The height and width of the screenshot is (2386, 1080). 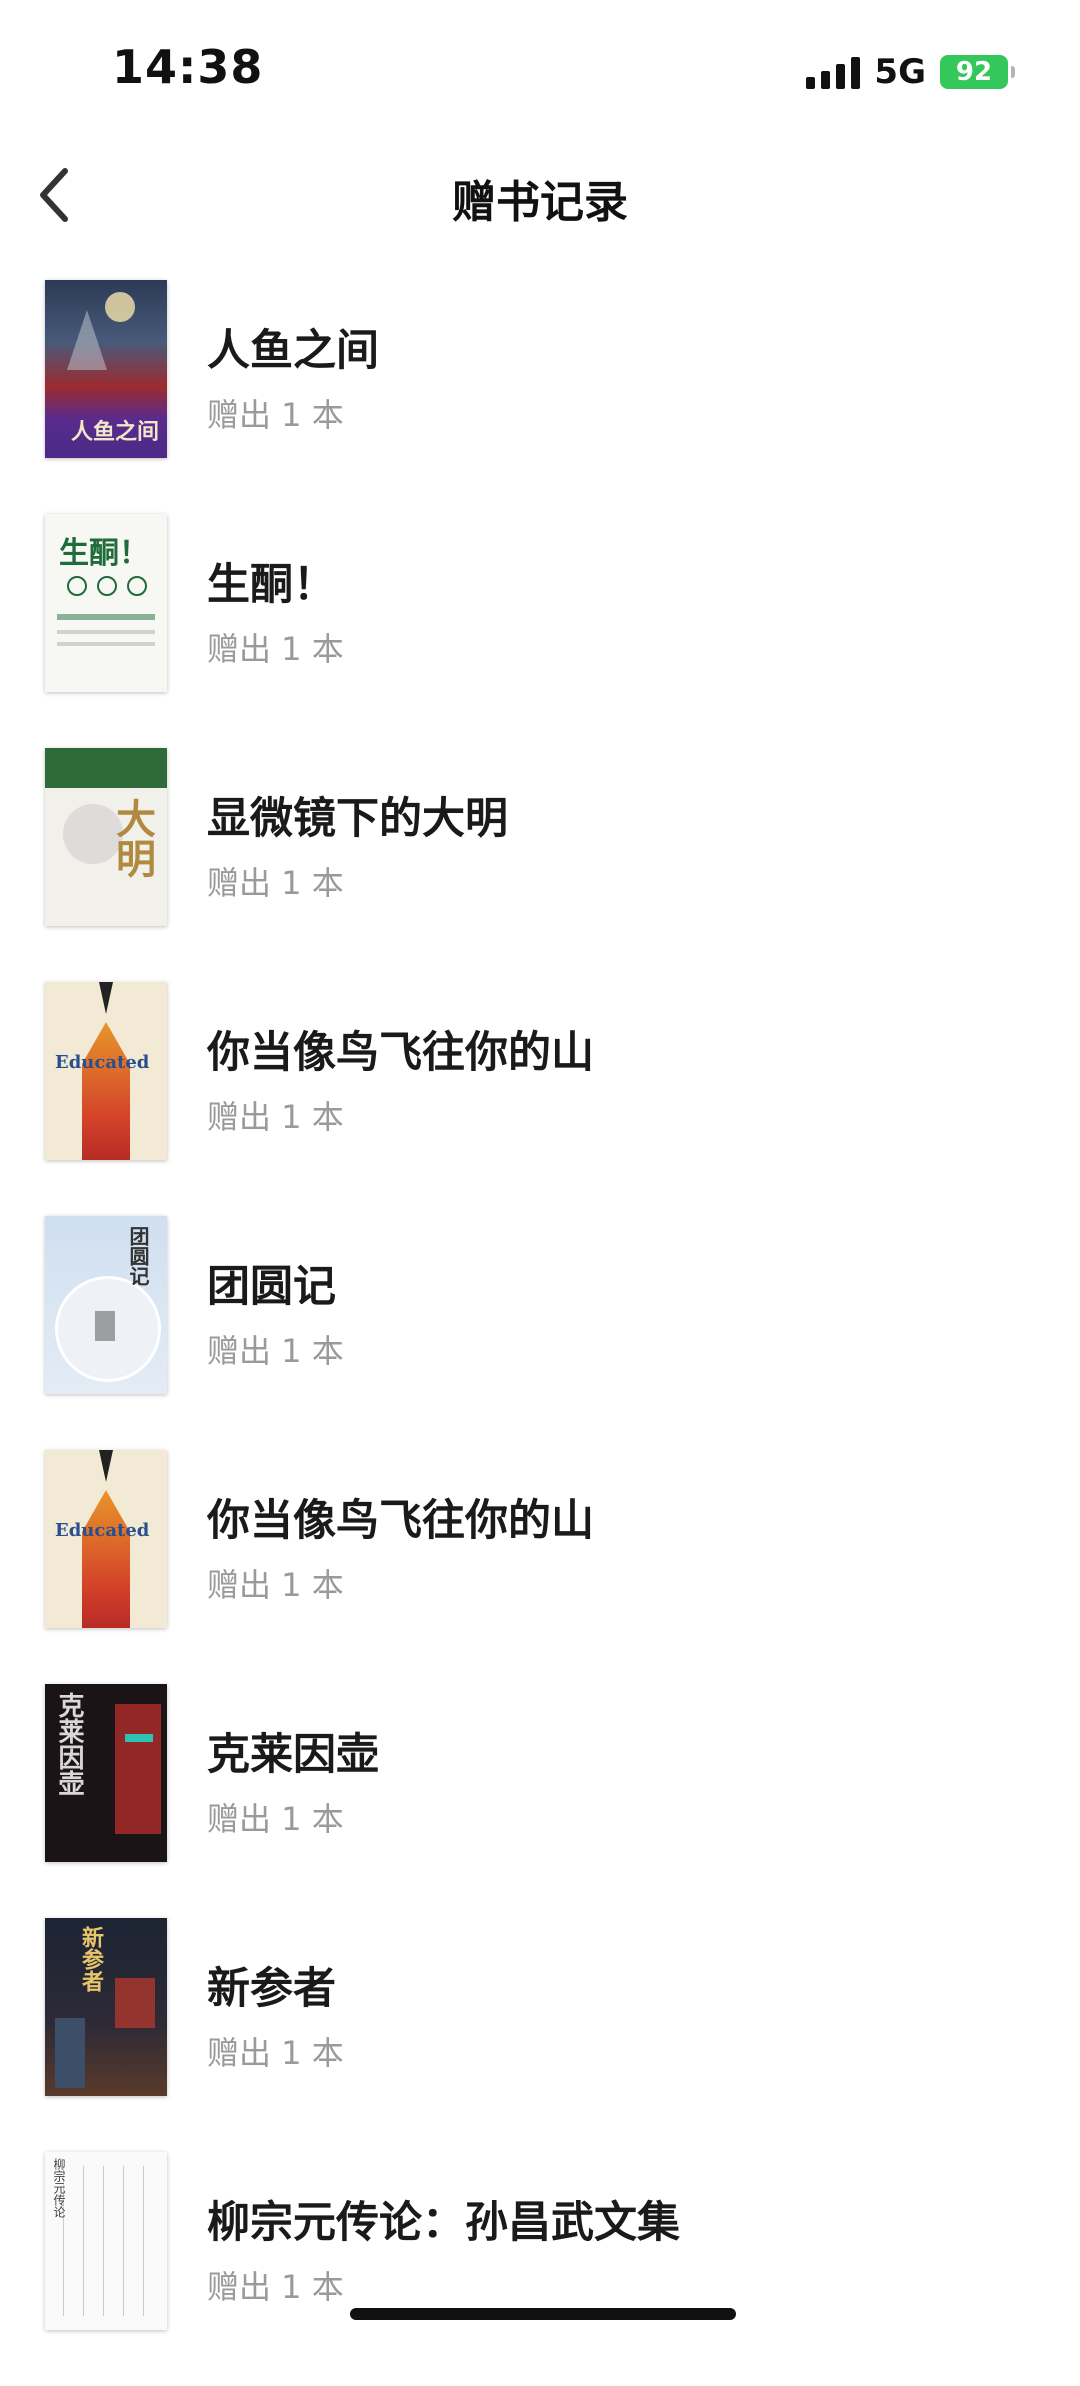 What do you see at coordinates (540, 2269) in the screenshot?
I see `list-item: 柳宗元传论 柳宗元传论：孙昌武文集 赠出 1 本` at bounding box center [540, 2269].